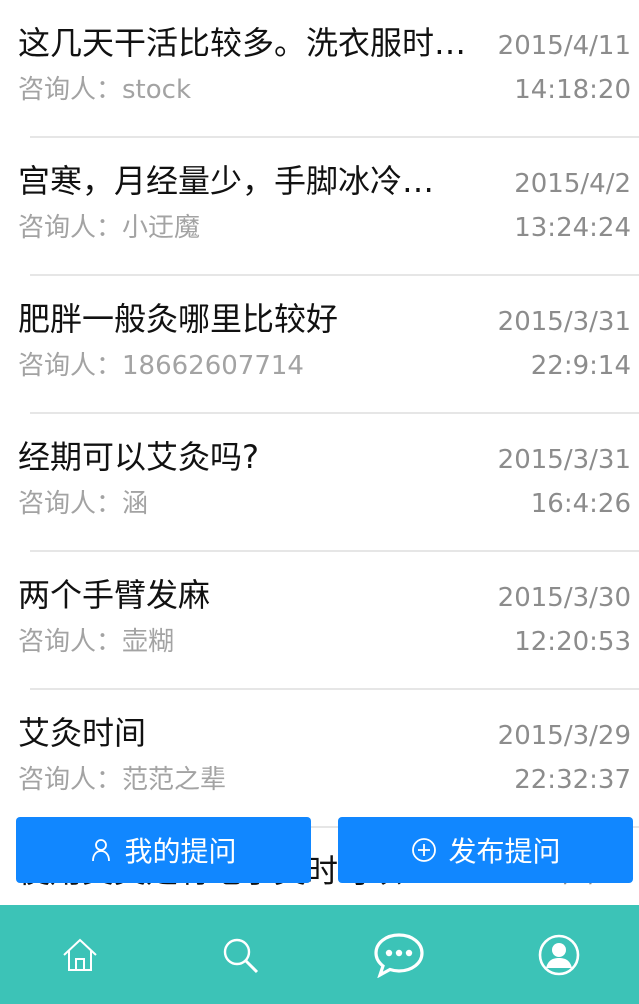 This screenshot has width=639, height=1004. What do you see at coordinates (564, 598) in the screenshot?
I see `question-date: 2015/3/30` at bounding box center [564, 598].